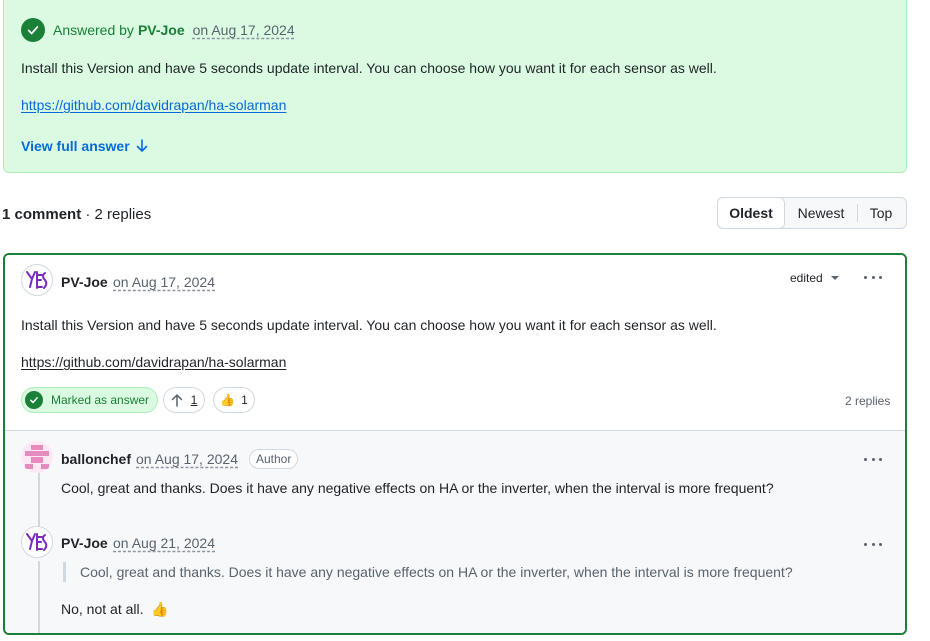 Image resolution: width=930 pixels, height=641 pixels. What do you see at coordinates (176, 400) in the screenshot?
I see `arrow-up-icon` at bounding box center [176, 400].